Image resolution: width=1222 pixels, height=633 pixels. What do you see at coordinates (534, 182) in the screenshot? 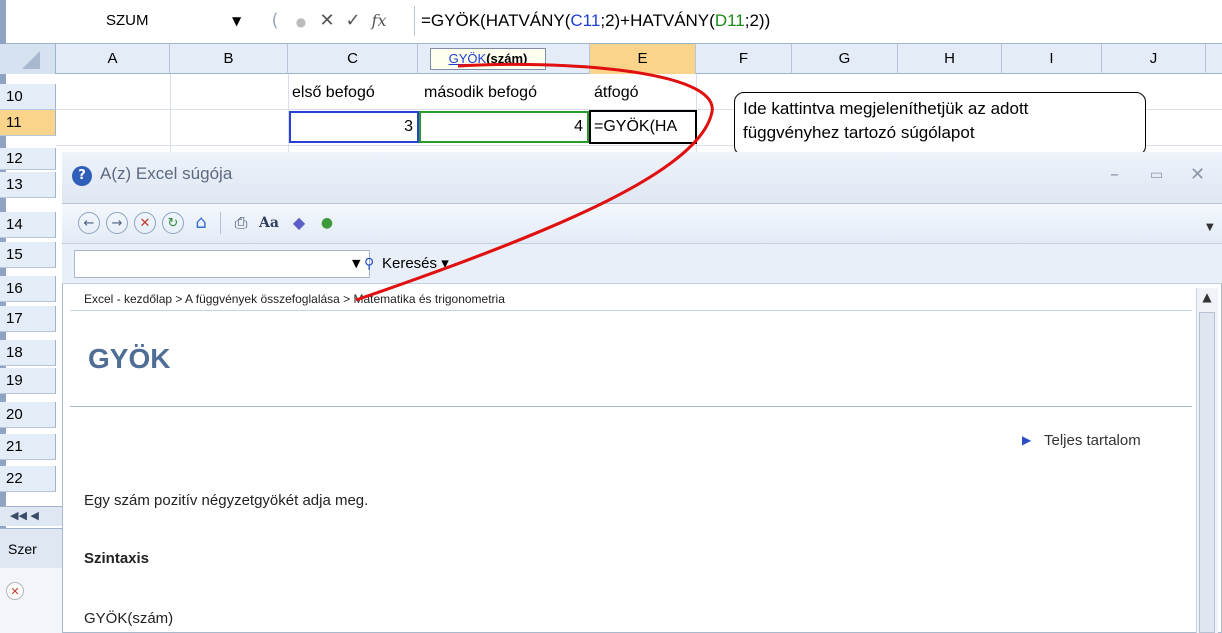
I see `annotation-arrow-curve` at bounding box center [534, 182].